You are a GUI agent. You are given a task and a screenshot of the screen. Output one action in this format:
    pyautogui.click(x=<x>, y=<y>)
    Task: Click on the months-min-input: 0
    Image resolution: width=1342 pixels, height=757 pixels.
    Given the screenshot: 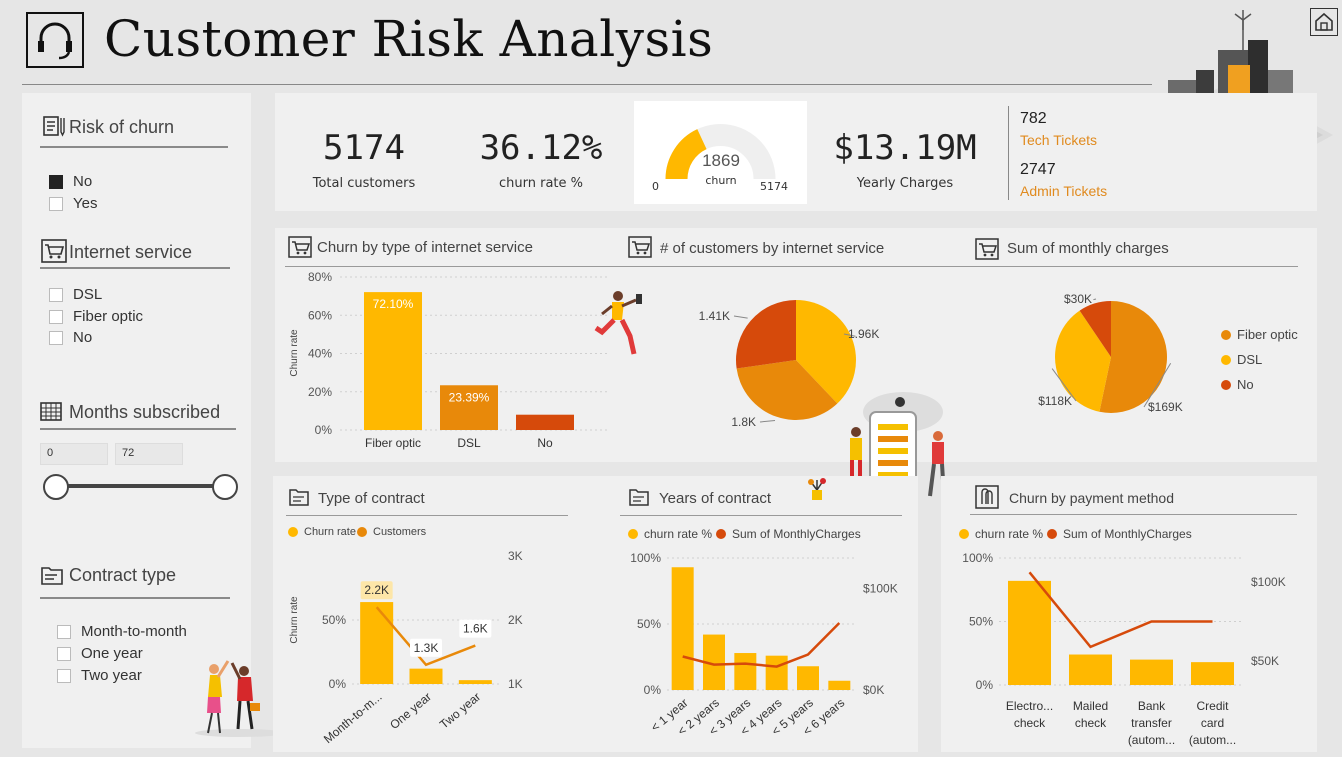 What is the action you would take?
    pyautogui.click(x=74, y=454)
    